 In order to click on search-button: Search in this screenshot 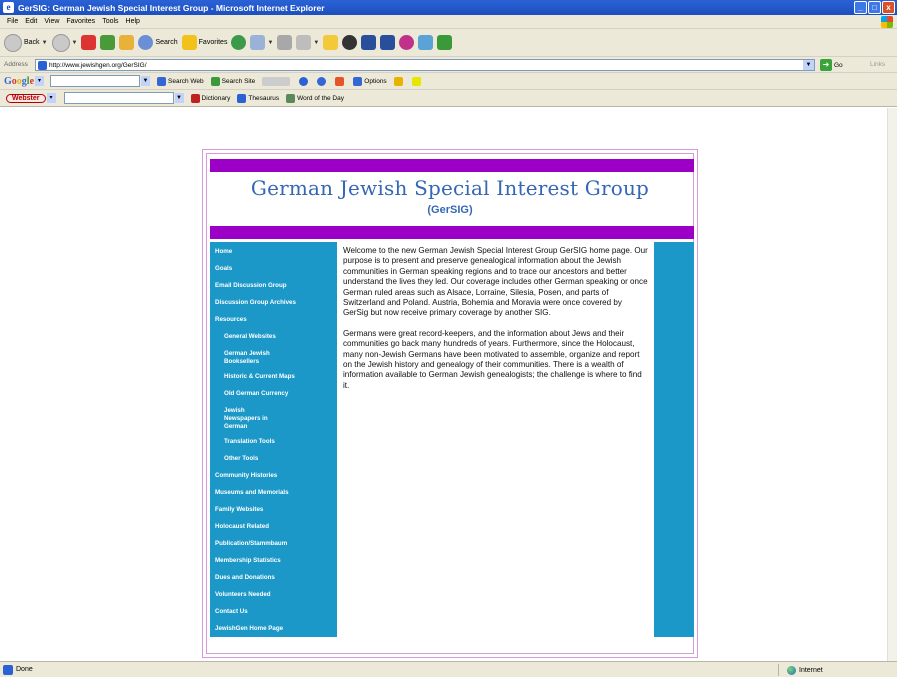, I will do `click(158, 42)`.